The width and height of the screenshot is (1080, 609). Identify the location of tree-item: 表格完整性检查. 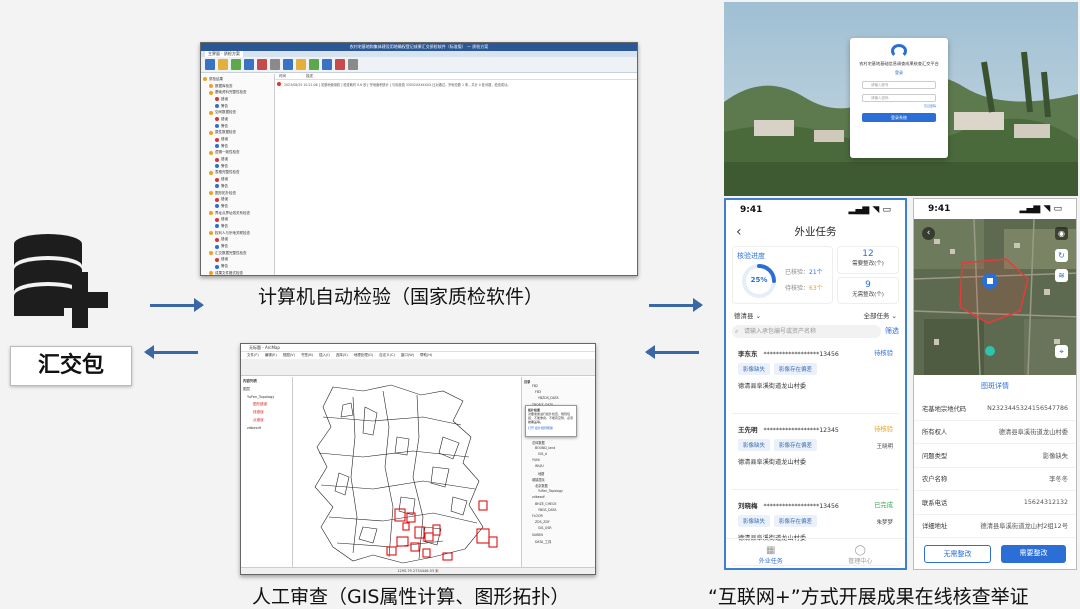
(237, 173).